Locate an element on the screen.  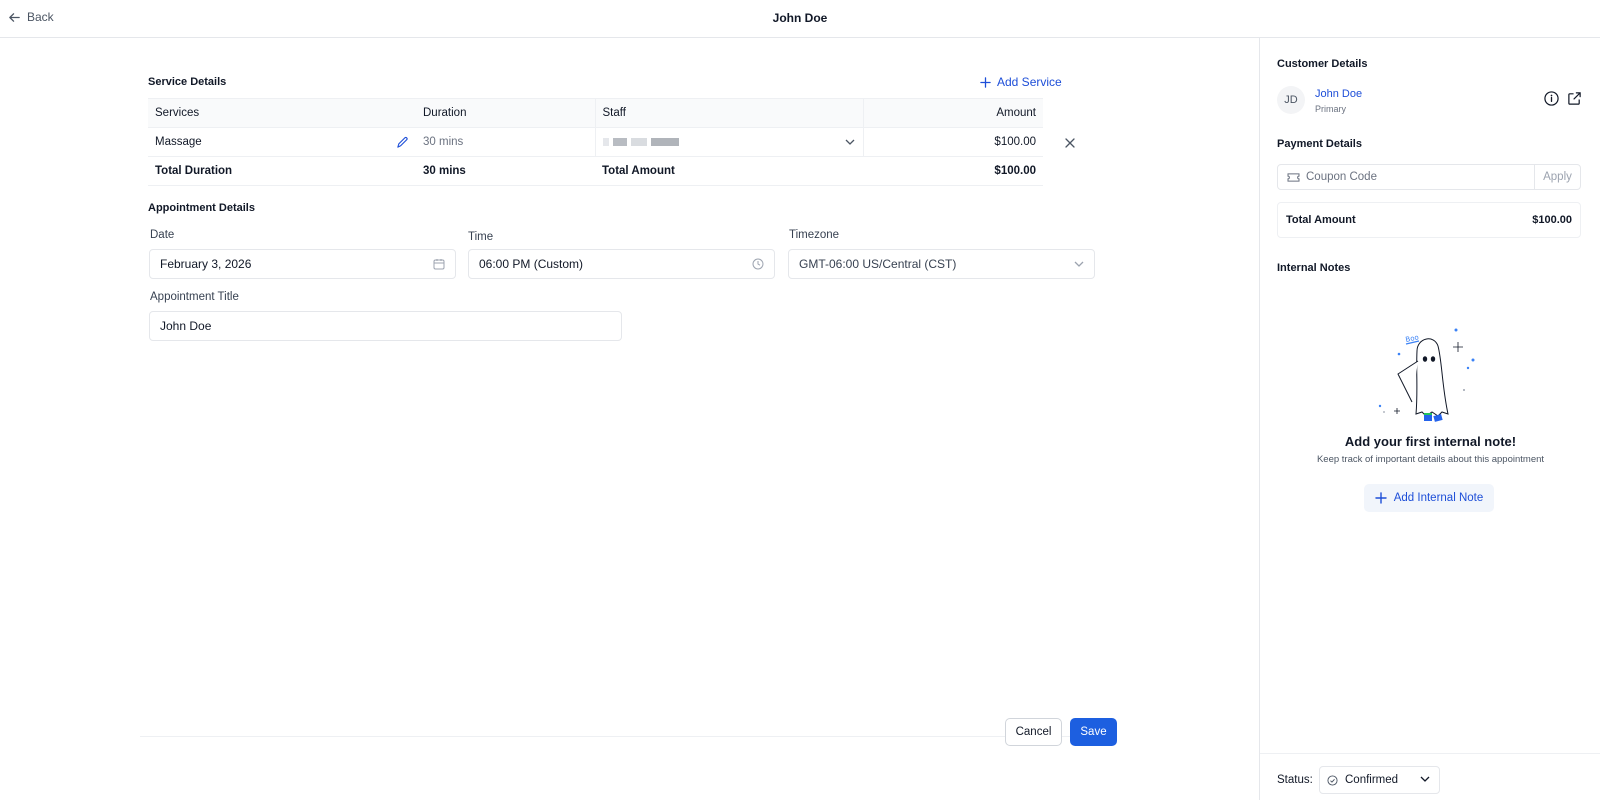
duration-cell: 30 mins is located at coordinates (505, 142).